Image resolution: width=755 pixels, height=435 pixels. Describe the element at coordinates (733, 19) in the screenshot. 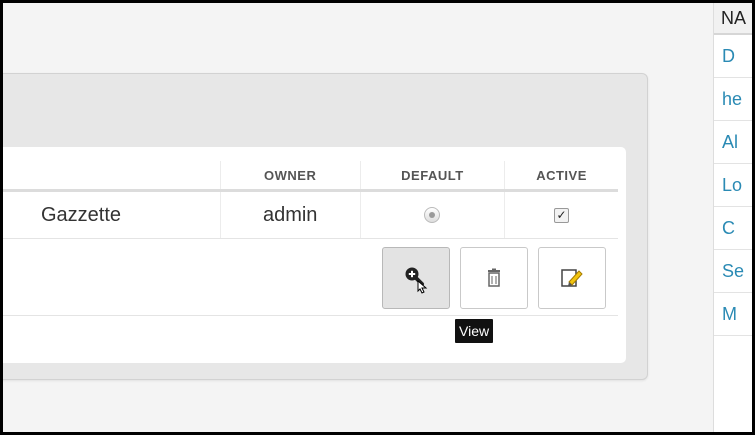

I see `sidebar-header: NA` at that location.